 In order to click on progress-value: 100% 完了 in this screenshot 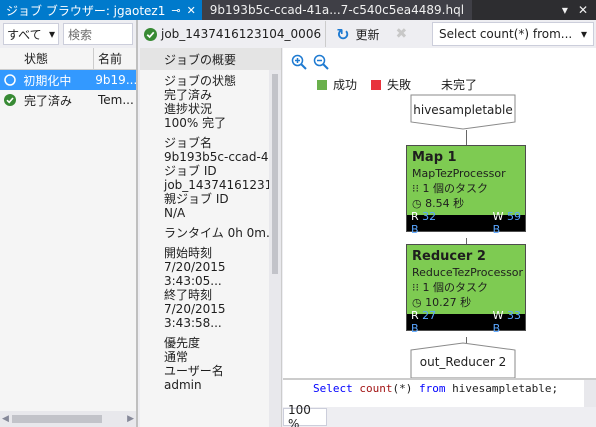, I will do `click(195, 123)`.